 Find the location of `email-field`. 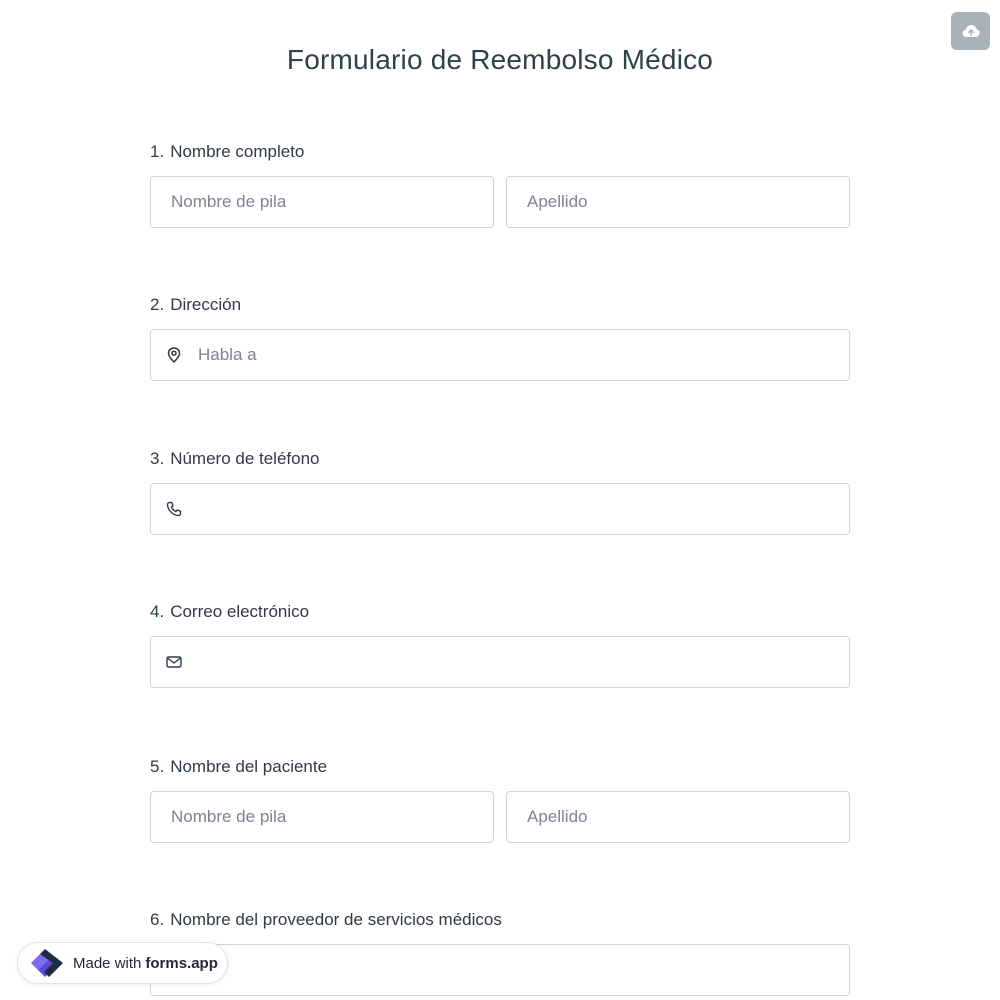

email-field is located at coordinates (500, 662).